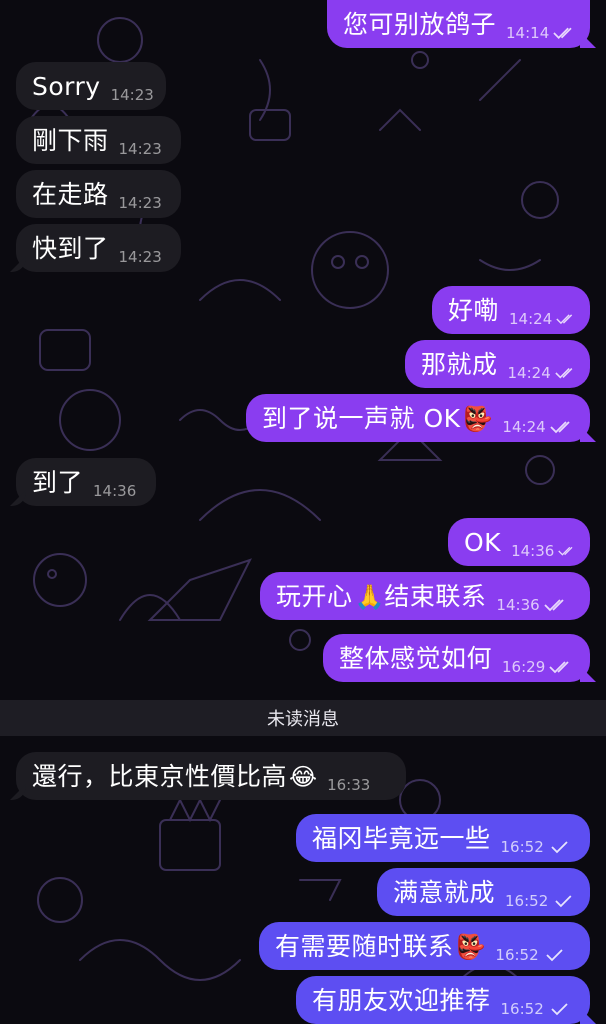 The width and height of the screenshot is (606, 1024). What do you see at coordinates (86, 482) in the screenshot?
I see `message-bubble-incoming: 到了 14:36` at bounding box center [86, 482].